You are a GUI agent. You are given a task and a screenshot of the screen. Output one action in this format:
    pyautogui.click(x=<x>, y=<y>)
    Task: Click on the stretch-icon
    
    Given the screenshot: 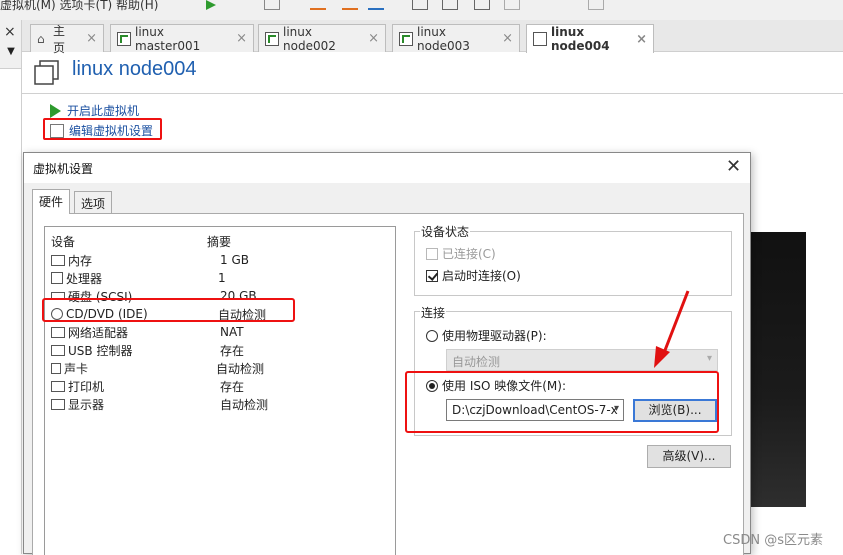 What is the action you would take?
    pyautogui.click(x=596, y=5)
    